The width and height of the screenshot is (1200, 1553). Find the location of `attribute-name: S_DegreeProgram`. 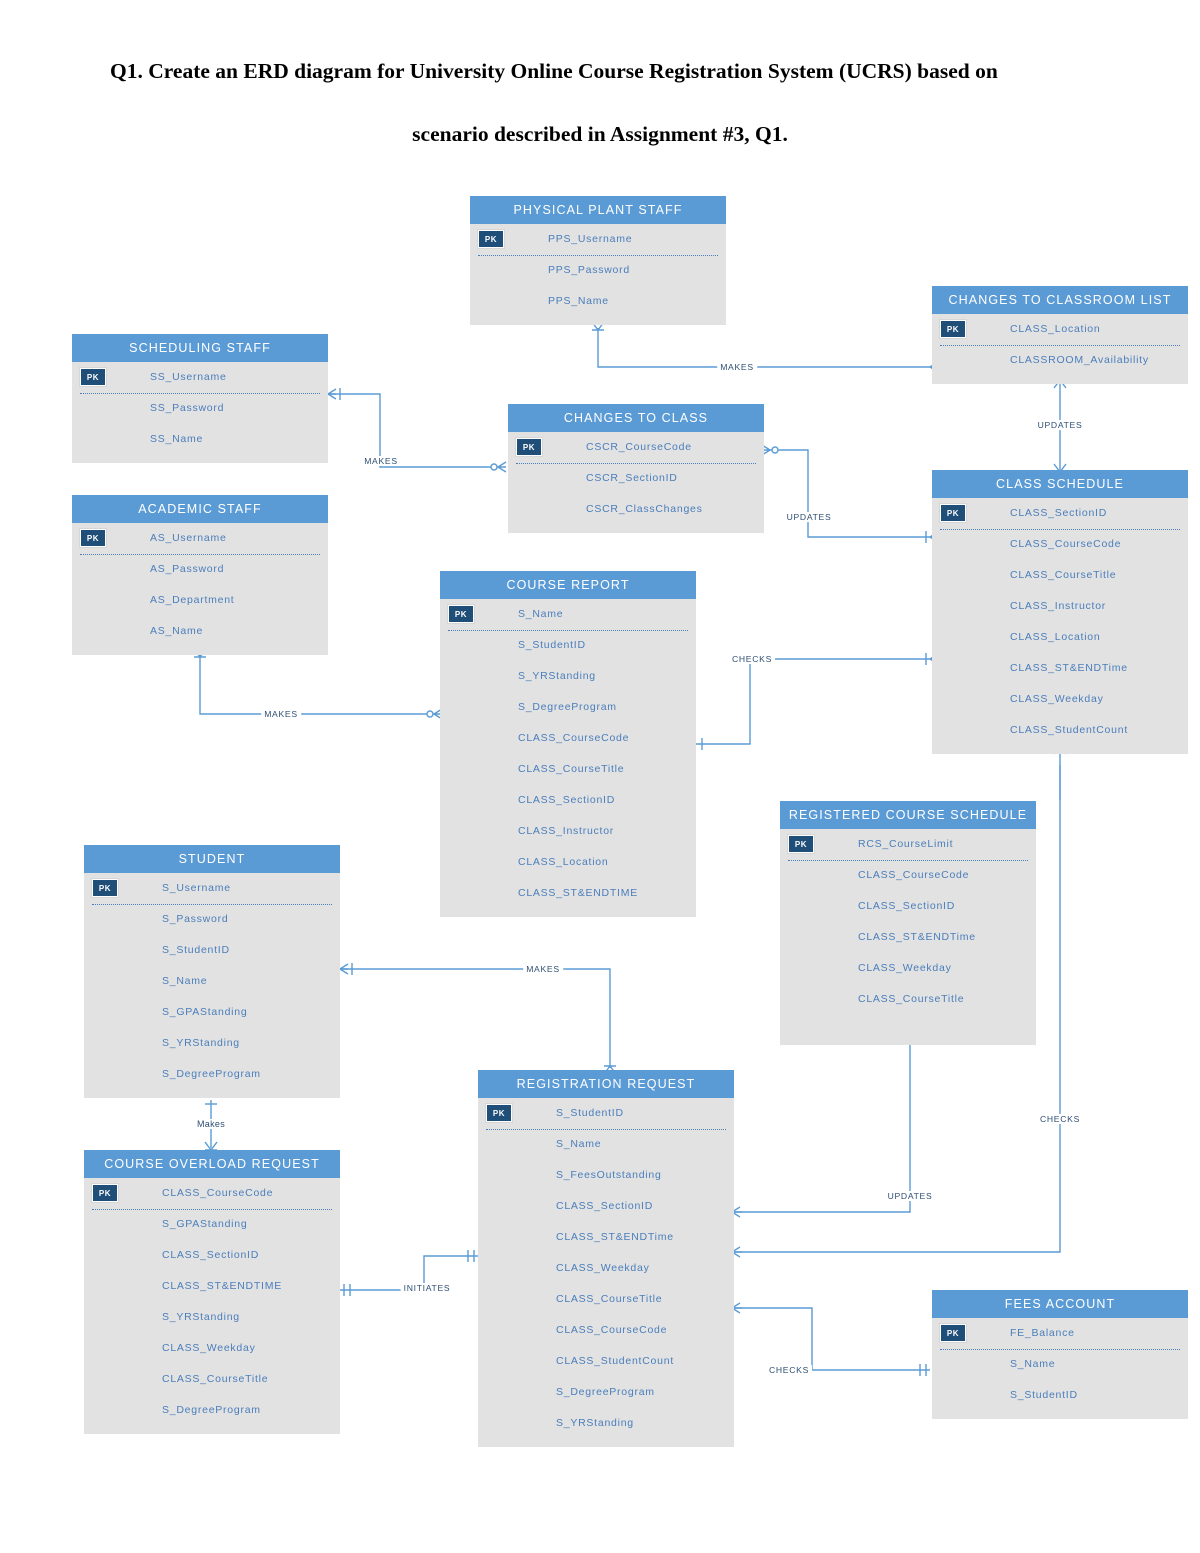

attribute-name: S_DegreeProgram is located at coordinates (211, 1410).